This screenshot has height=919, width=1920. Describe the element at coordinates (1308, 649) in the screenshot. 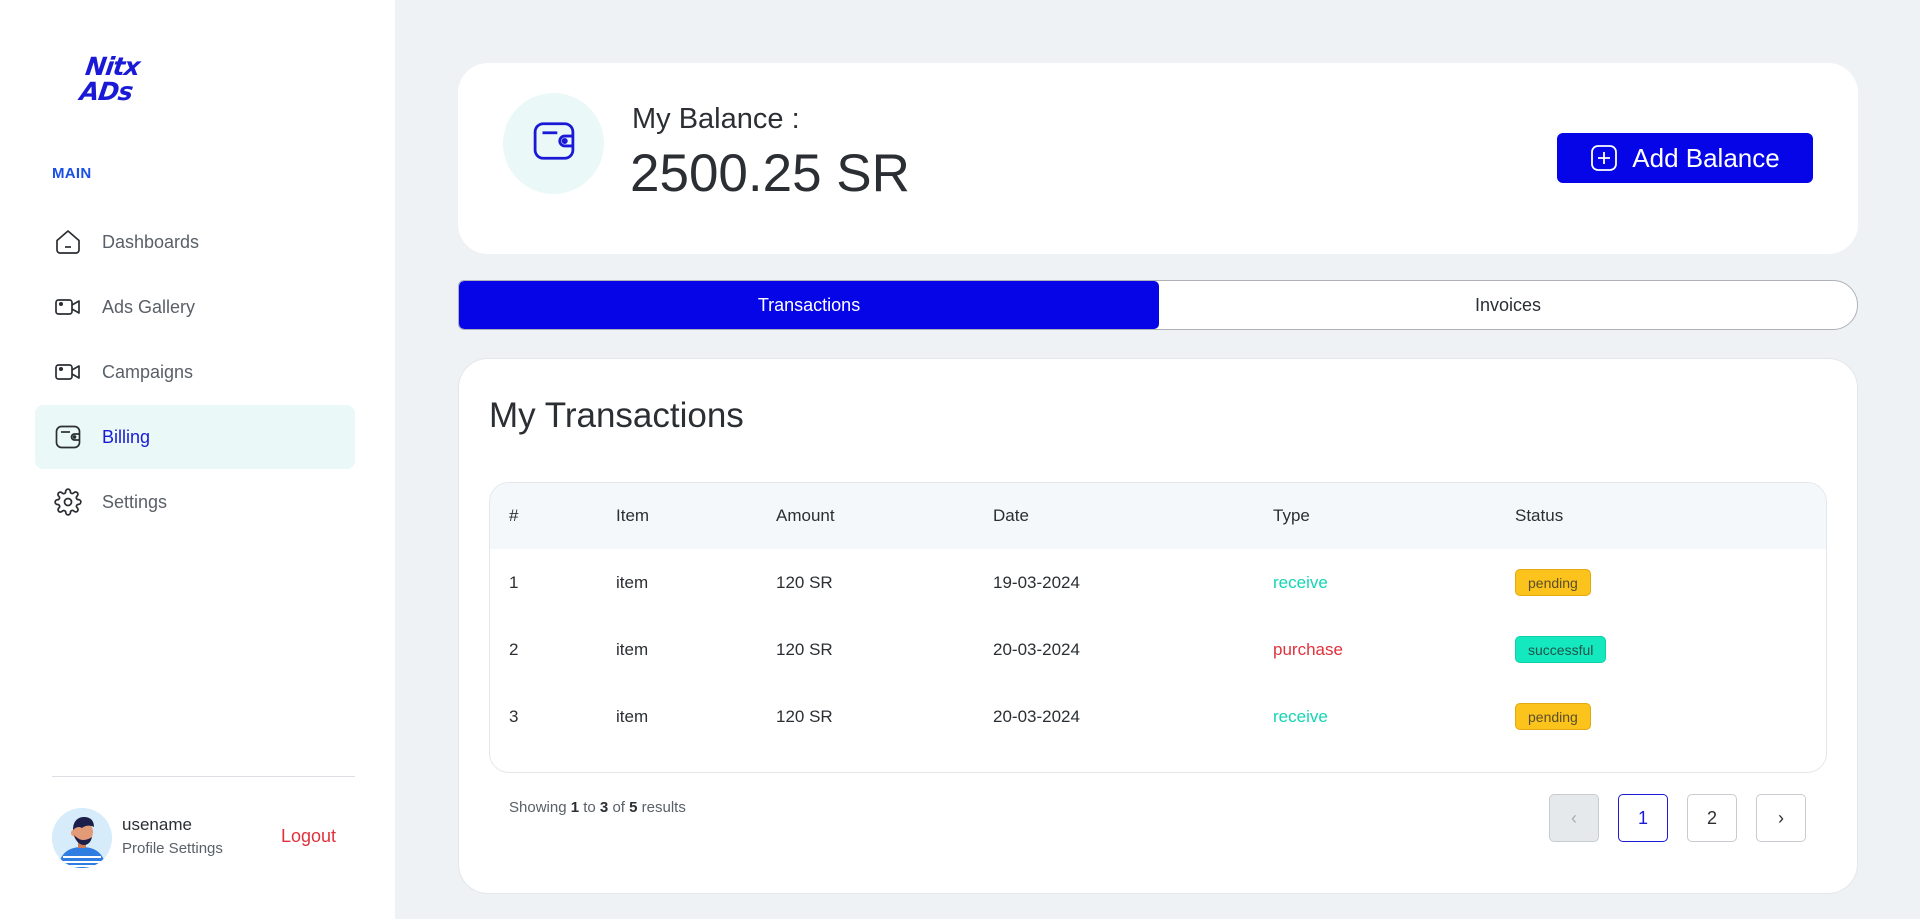

I see `cell-type: purchase` at that location.